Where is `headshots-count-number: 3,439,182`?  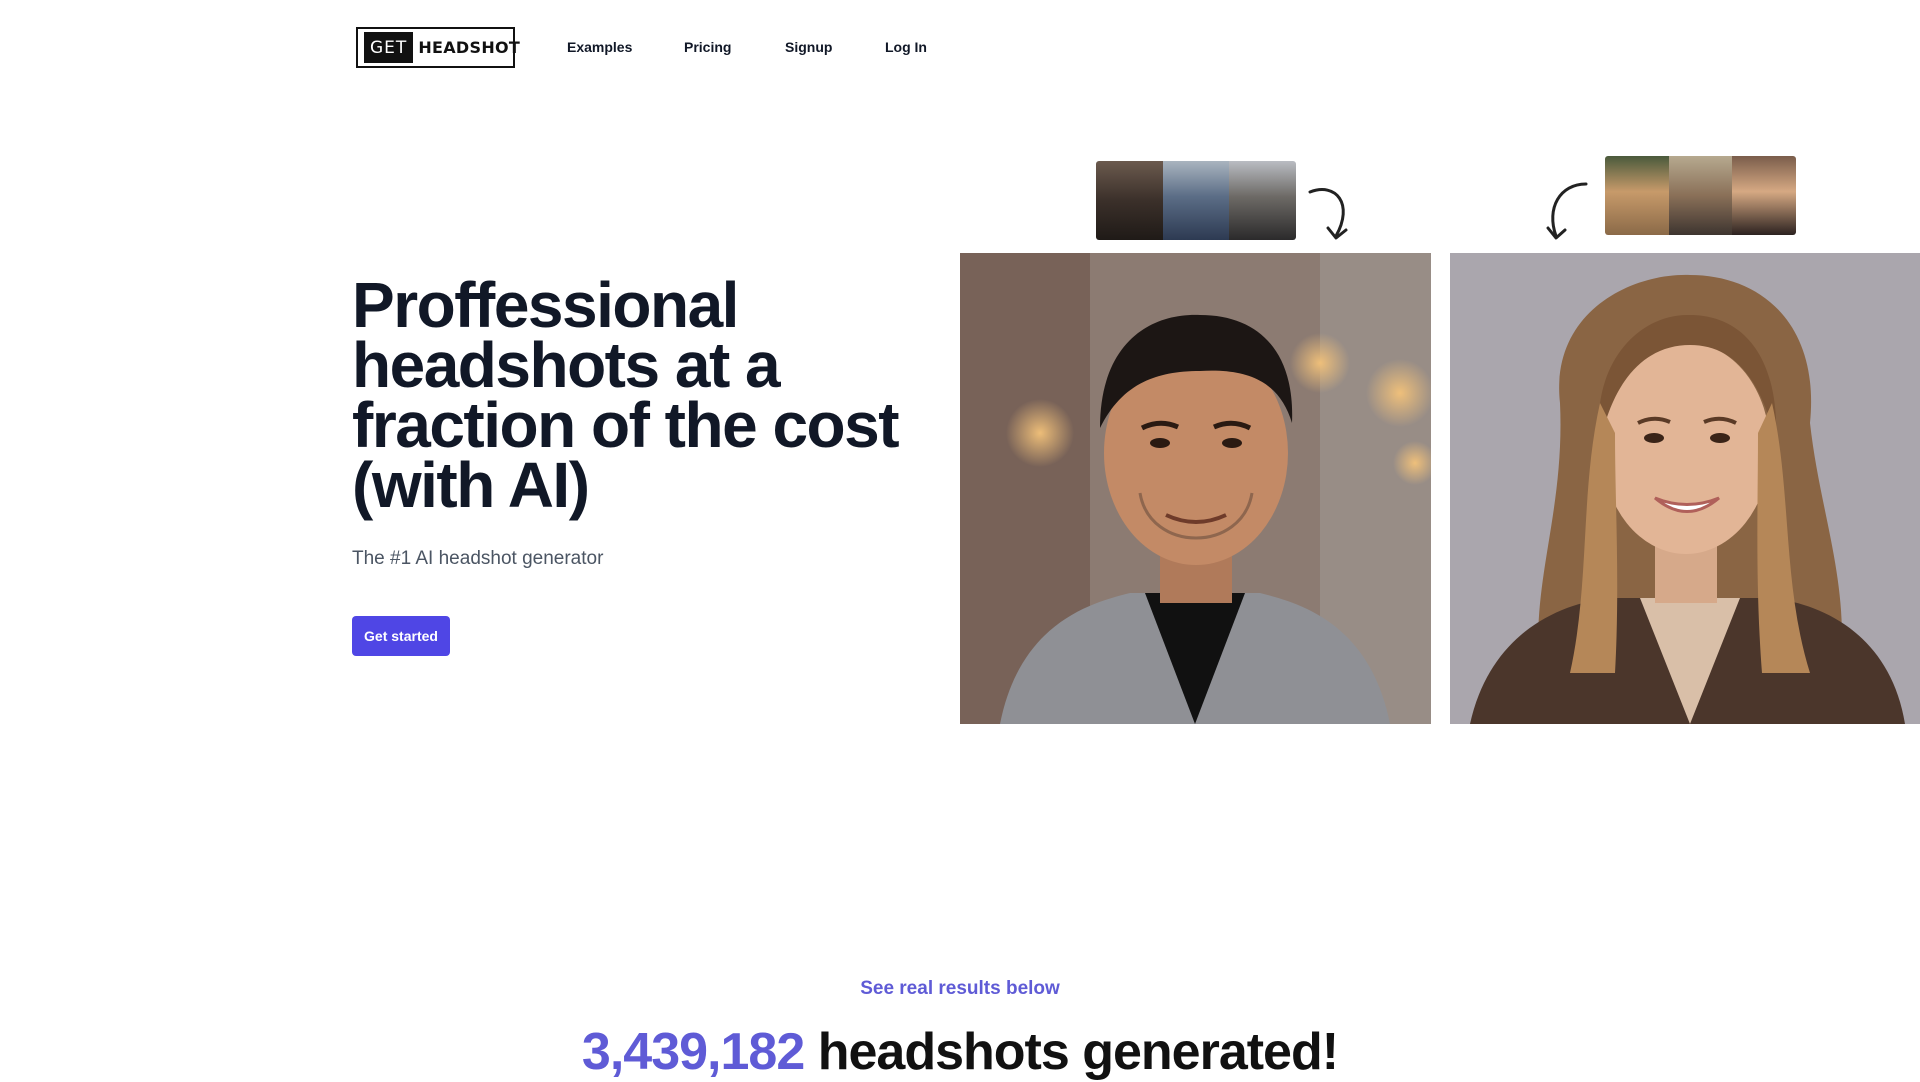 headshots-count-number: 3,439,182 is located at coordinates (693, 1052).